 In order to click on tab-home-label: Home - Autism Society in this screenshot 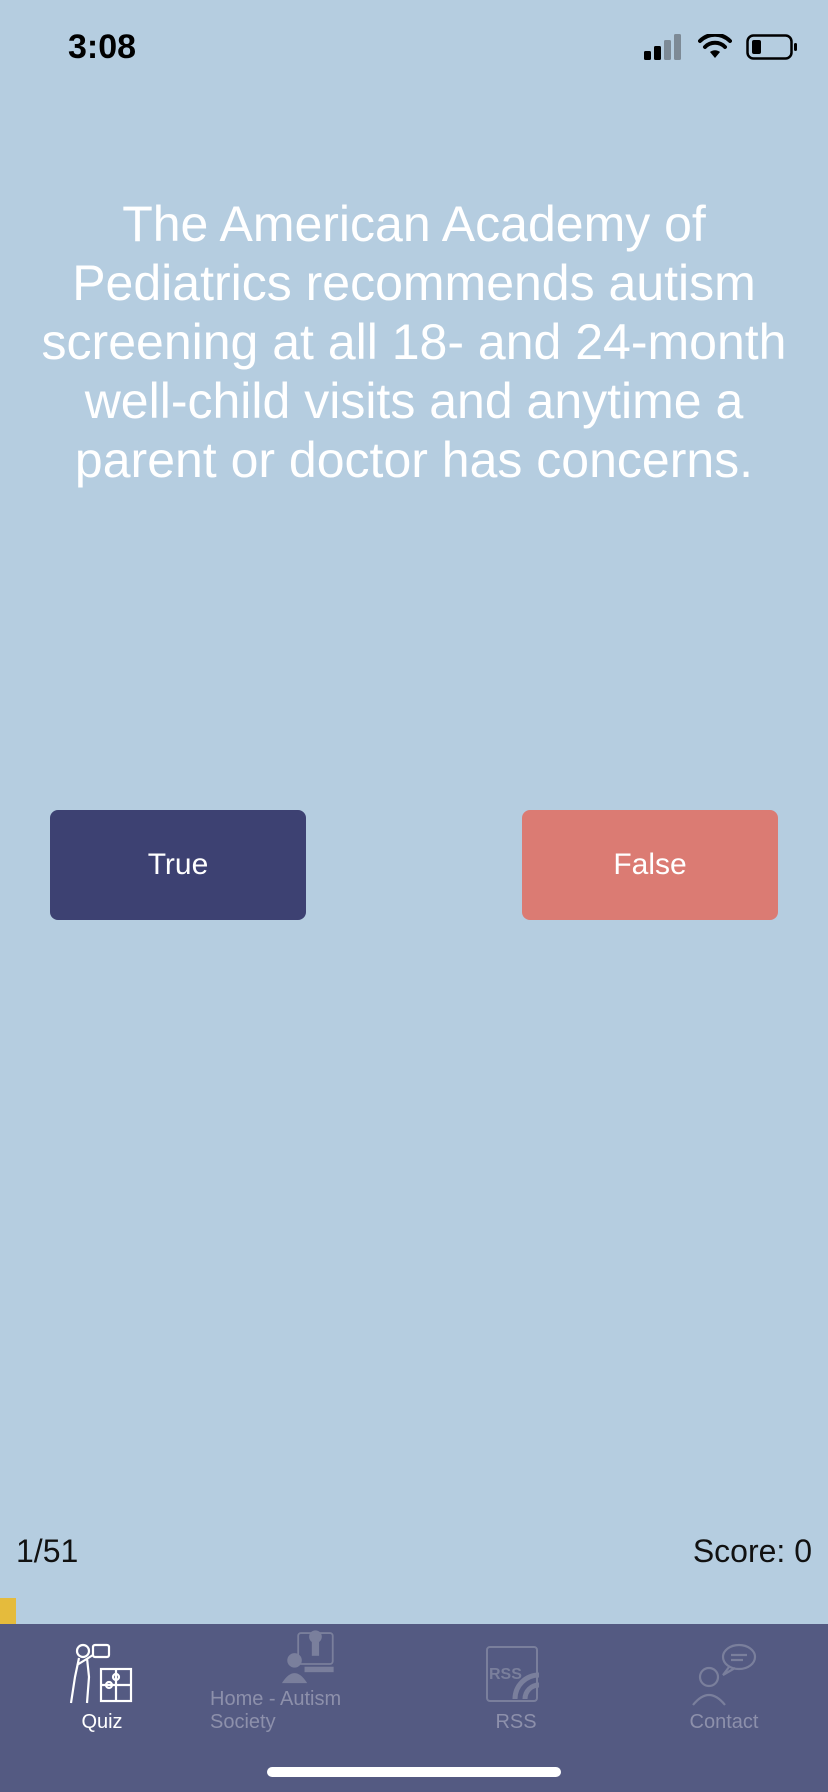, I will do `click(276, 1710)`.